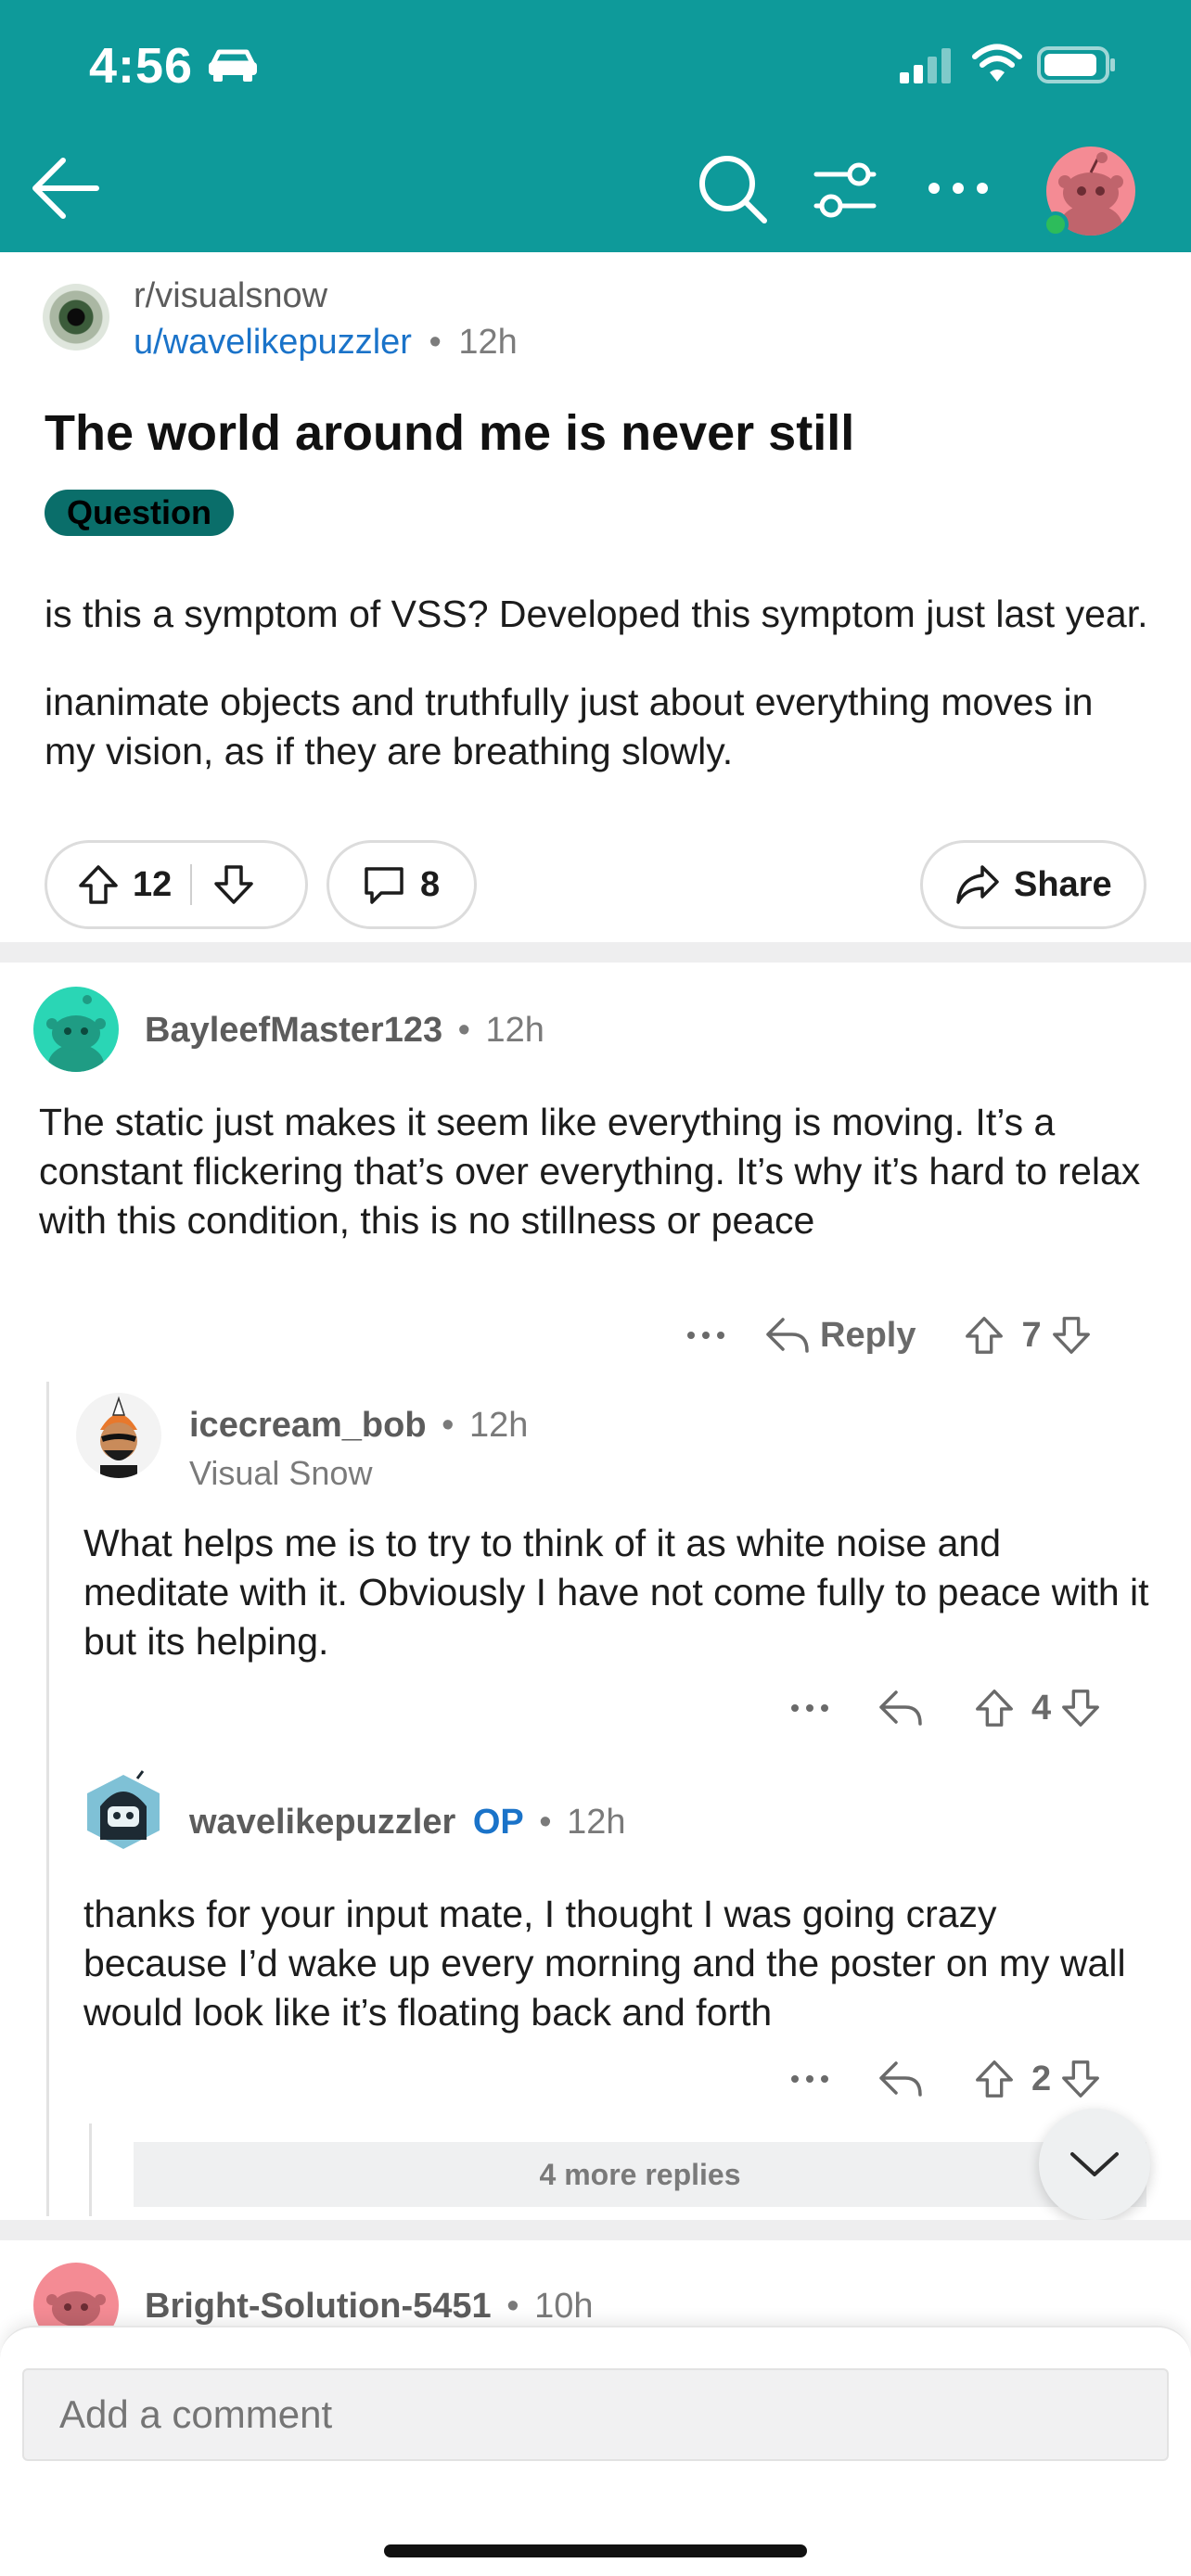  Describe the element at coordinates (845, 190) in the screenshot. I see `filter-sliders-icon` at that location.